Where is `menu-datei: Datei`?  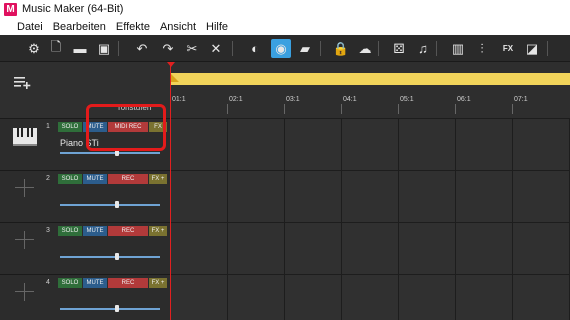
menu-datei: Datei is located at coordinates (24, 27).